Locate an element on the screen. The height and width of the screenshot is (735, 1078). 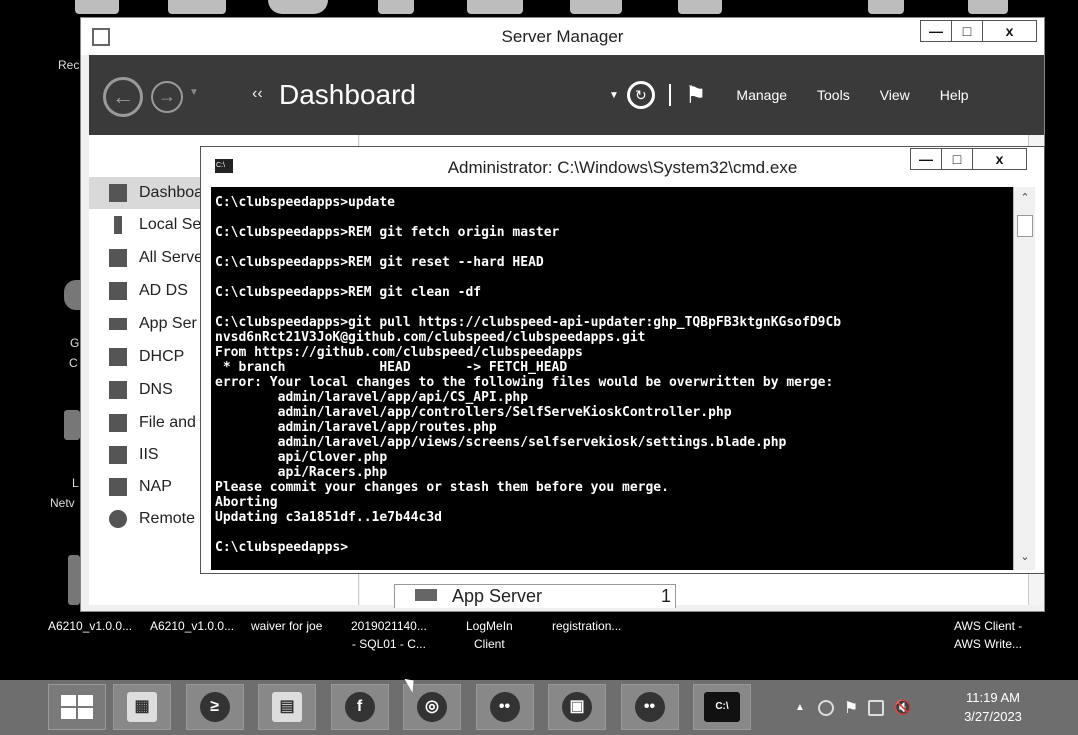
app-f-icon: f is located at coordinates (359, 707).